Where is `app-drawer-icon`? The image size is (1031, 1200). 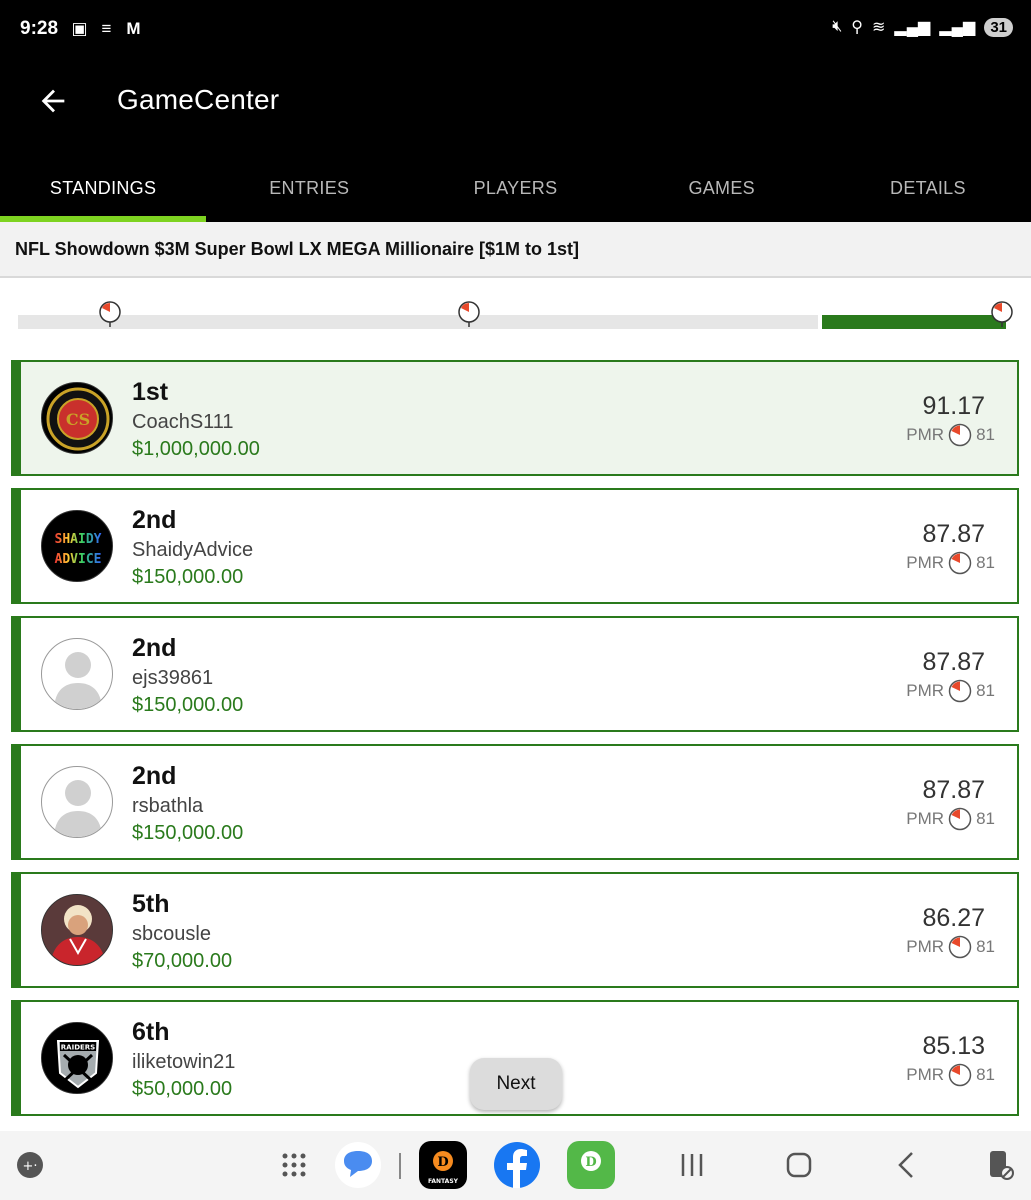 app-drawer-icon is located at coordinates (294, 1165).